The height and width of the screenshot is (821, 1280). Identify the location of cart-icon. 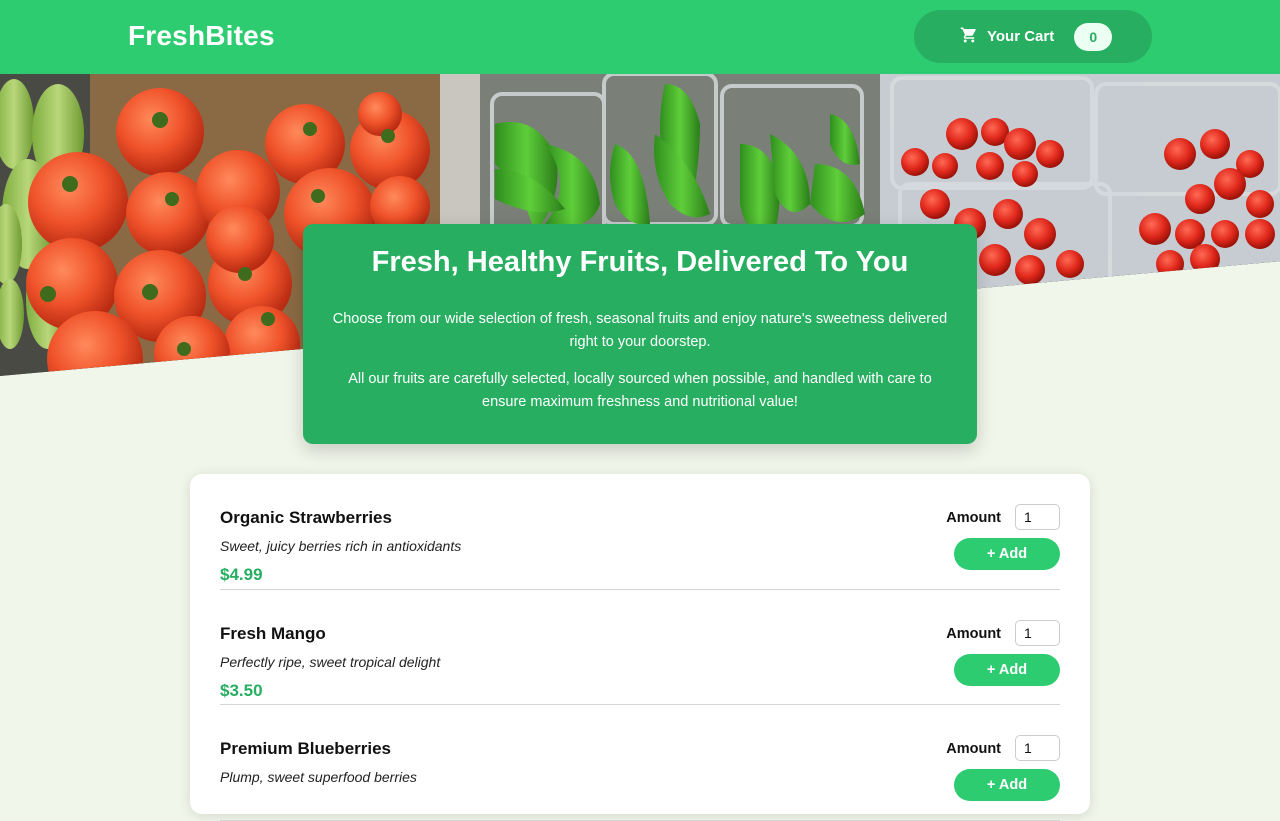
(968, 35).